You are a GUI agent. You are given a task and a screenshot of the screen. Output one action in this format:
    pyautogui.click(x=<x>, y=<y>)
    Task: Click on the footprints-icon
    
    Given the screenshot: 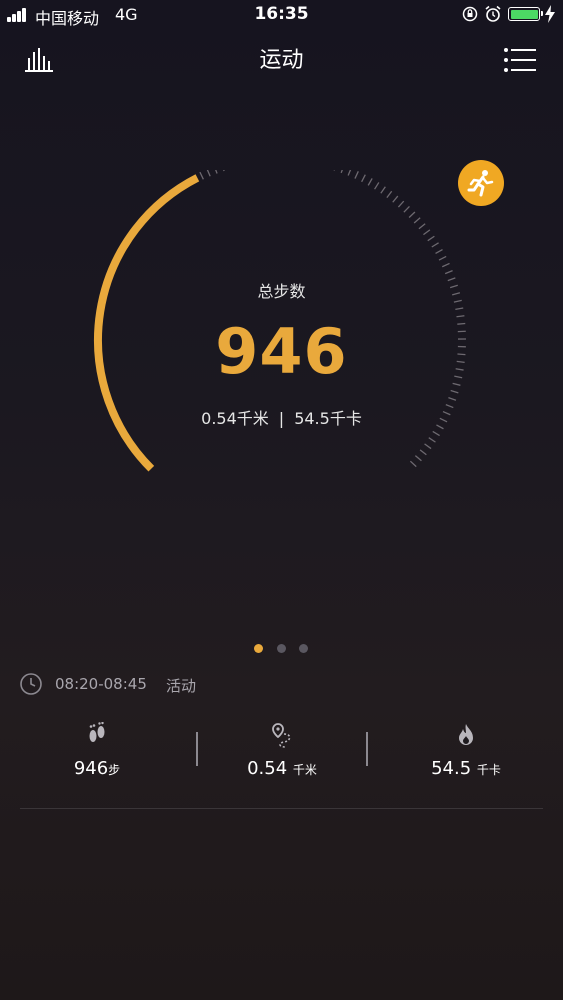 What is the action you would take?
    pyautogui.click(x=97, y=732)
    